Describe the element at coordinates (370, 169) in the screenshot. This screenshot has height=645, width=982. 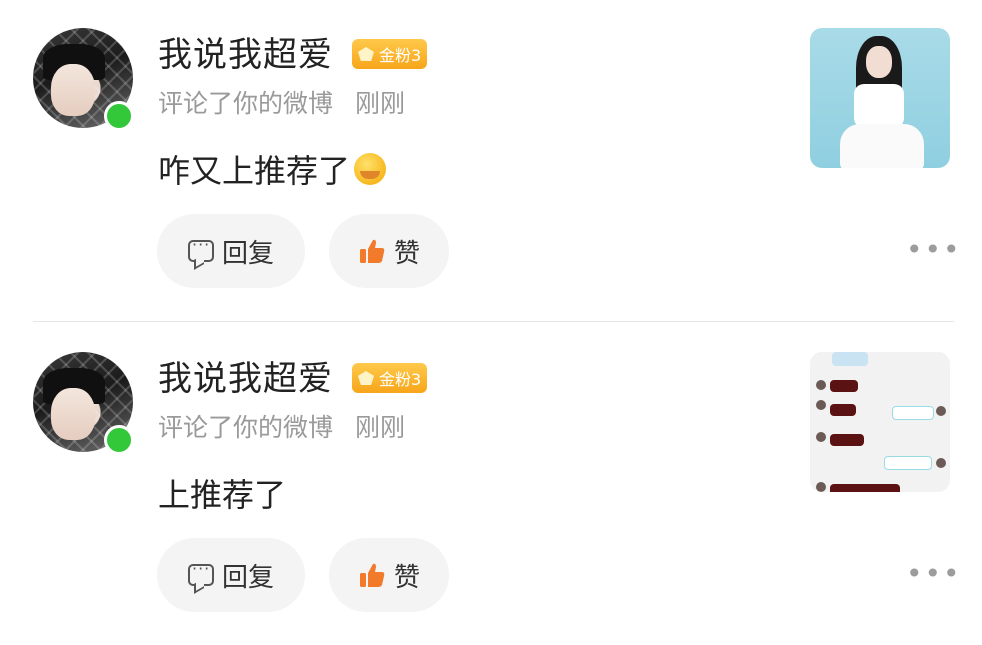
I see `hehe-emoji-icon` at that location.